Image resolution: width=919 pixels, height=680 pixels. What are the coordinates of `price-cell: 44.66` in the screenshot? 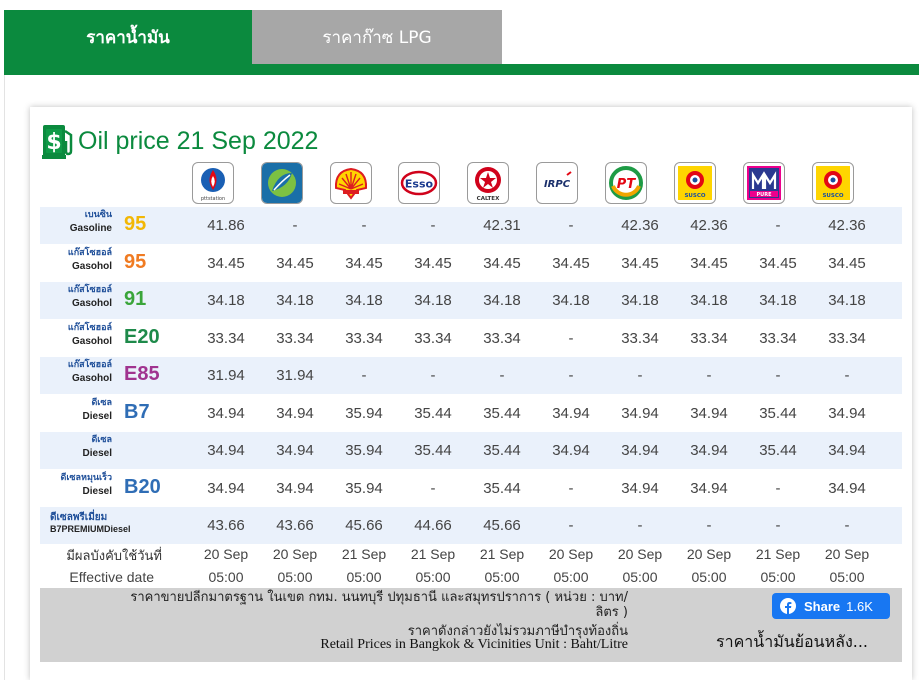 It's located at (433, 525).